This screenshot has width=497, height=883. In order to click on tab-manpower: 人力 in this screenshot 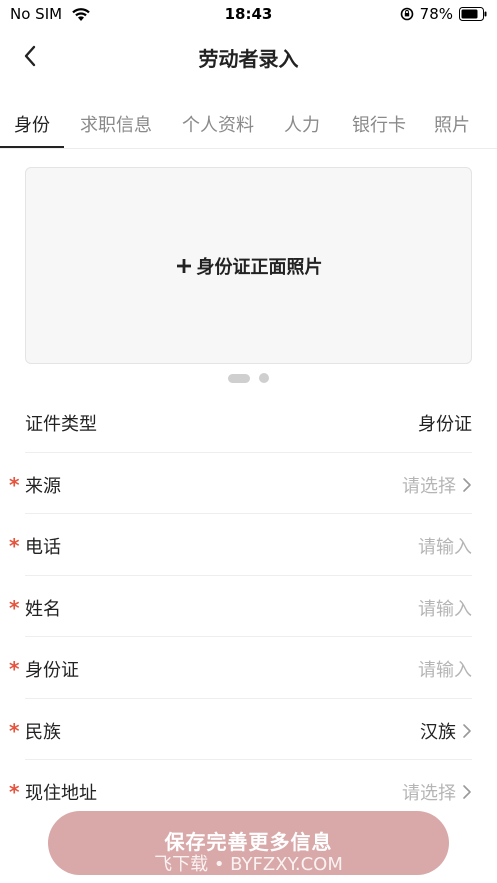, I will do `click(302, 124)`.